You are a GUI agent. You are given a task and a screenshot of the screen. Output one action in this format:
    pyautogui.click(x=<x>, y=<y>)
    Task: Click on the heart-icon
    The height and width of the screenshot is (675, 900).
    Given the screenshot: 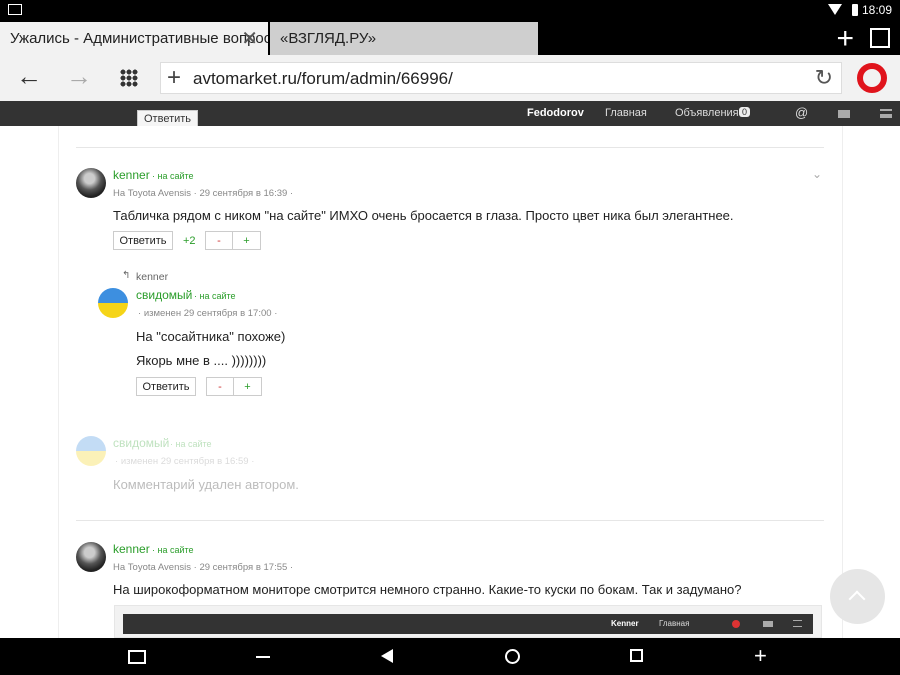 What is the action you would take?
    pyautogui.click(x=736, y=624)
    